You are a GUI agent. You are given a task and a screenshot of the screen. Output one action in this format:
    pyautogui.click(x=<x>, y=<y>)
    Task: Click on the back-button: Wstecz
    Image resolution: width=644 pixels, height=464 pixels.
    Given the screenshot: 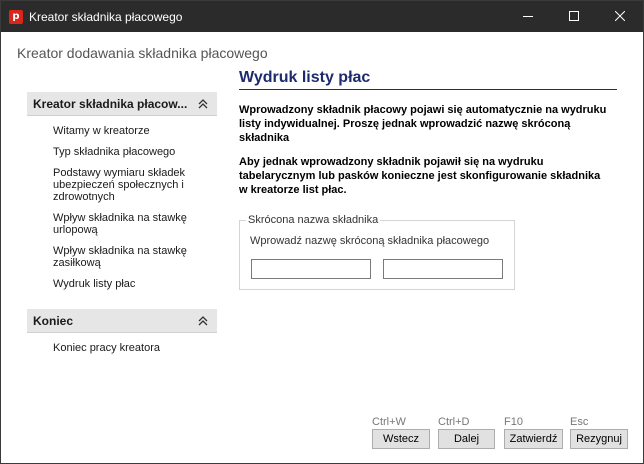 What is the action you would take?
    pyautogui.click(x=401, y=439)
    